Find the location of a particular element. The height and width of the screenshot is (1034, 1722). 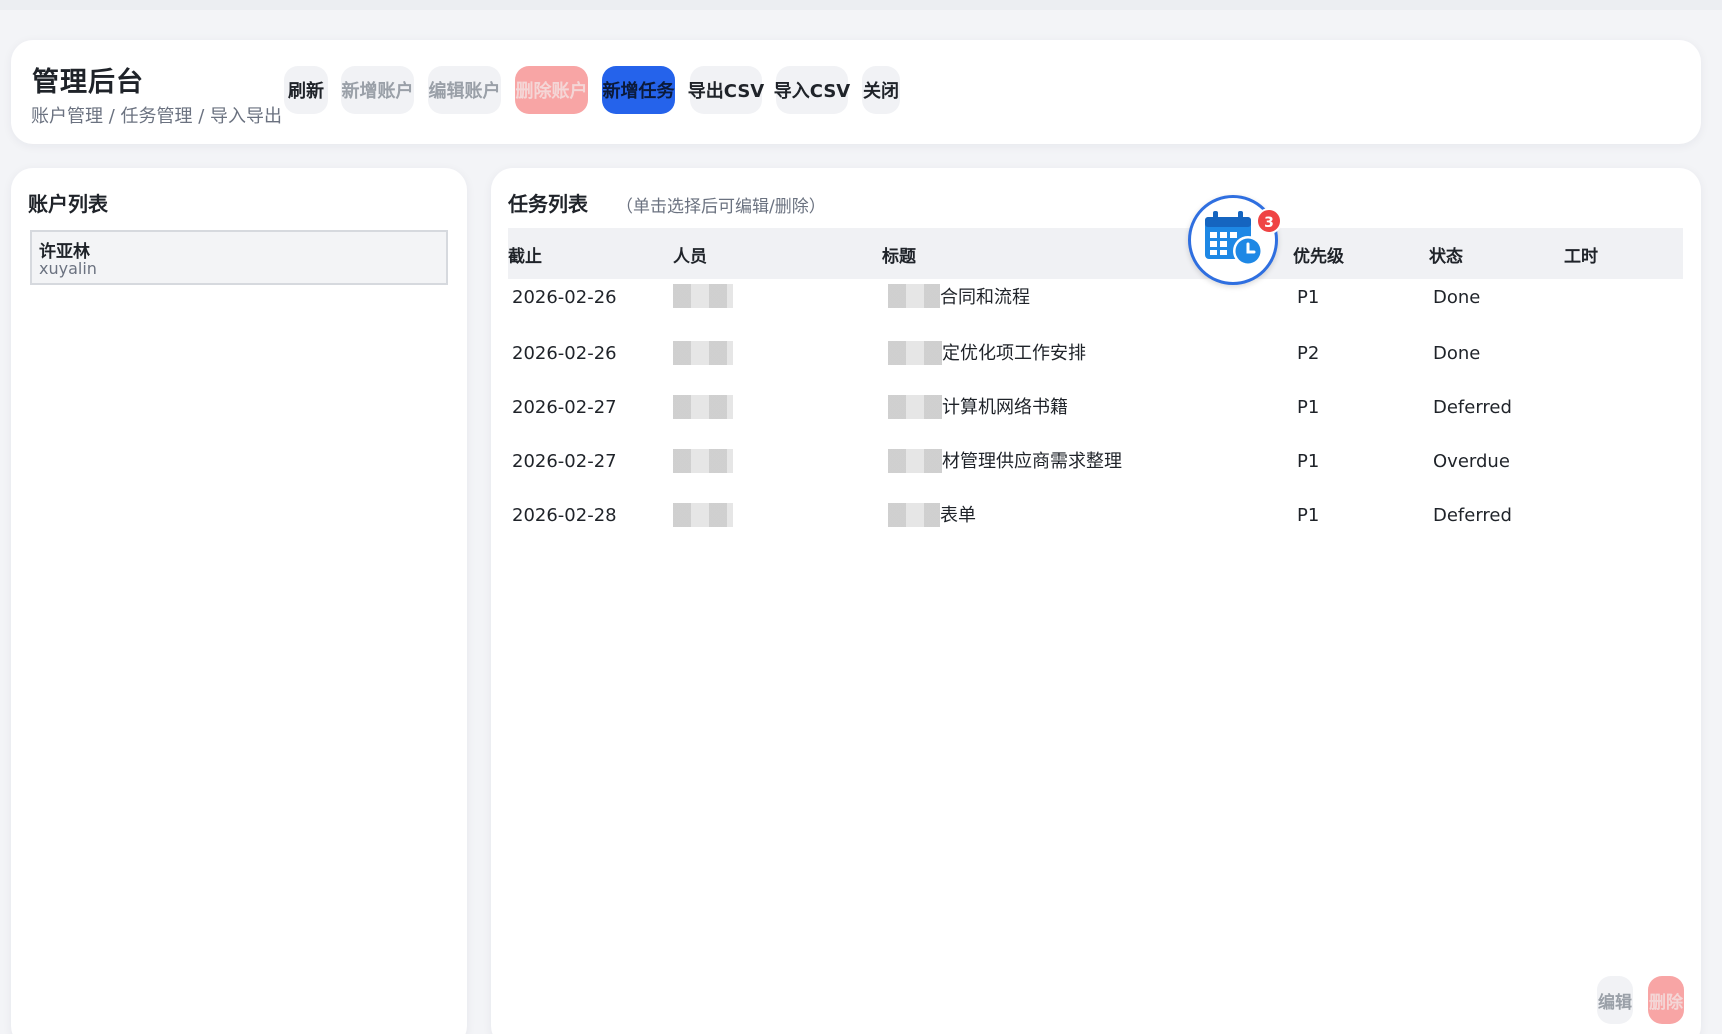

column-header-title: 标题 is located at coordinates (899, 254).